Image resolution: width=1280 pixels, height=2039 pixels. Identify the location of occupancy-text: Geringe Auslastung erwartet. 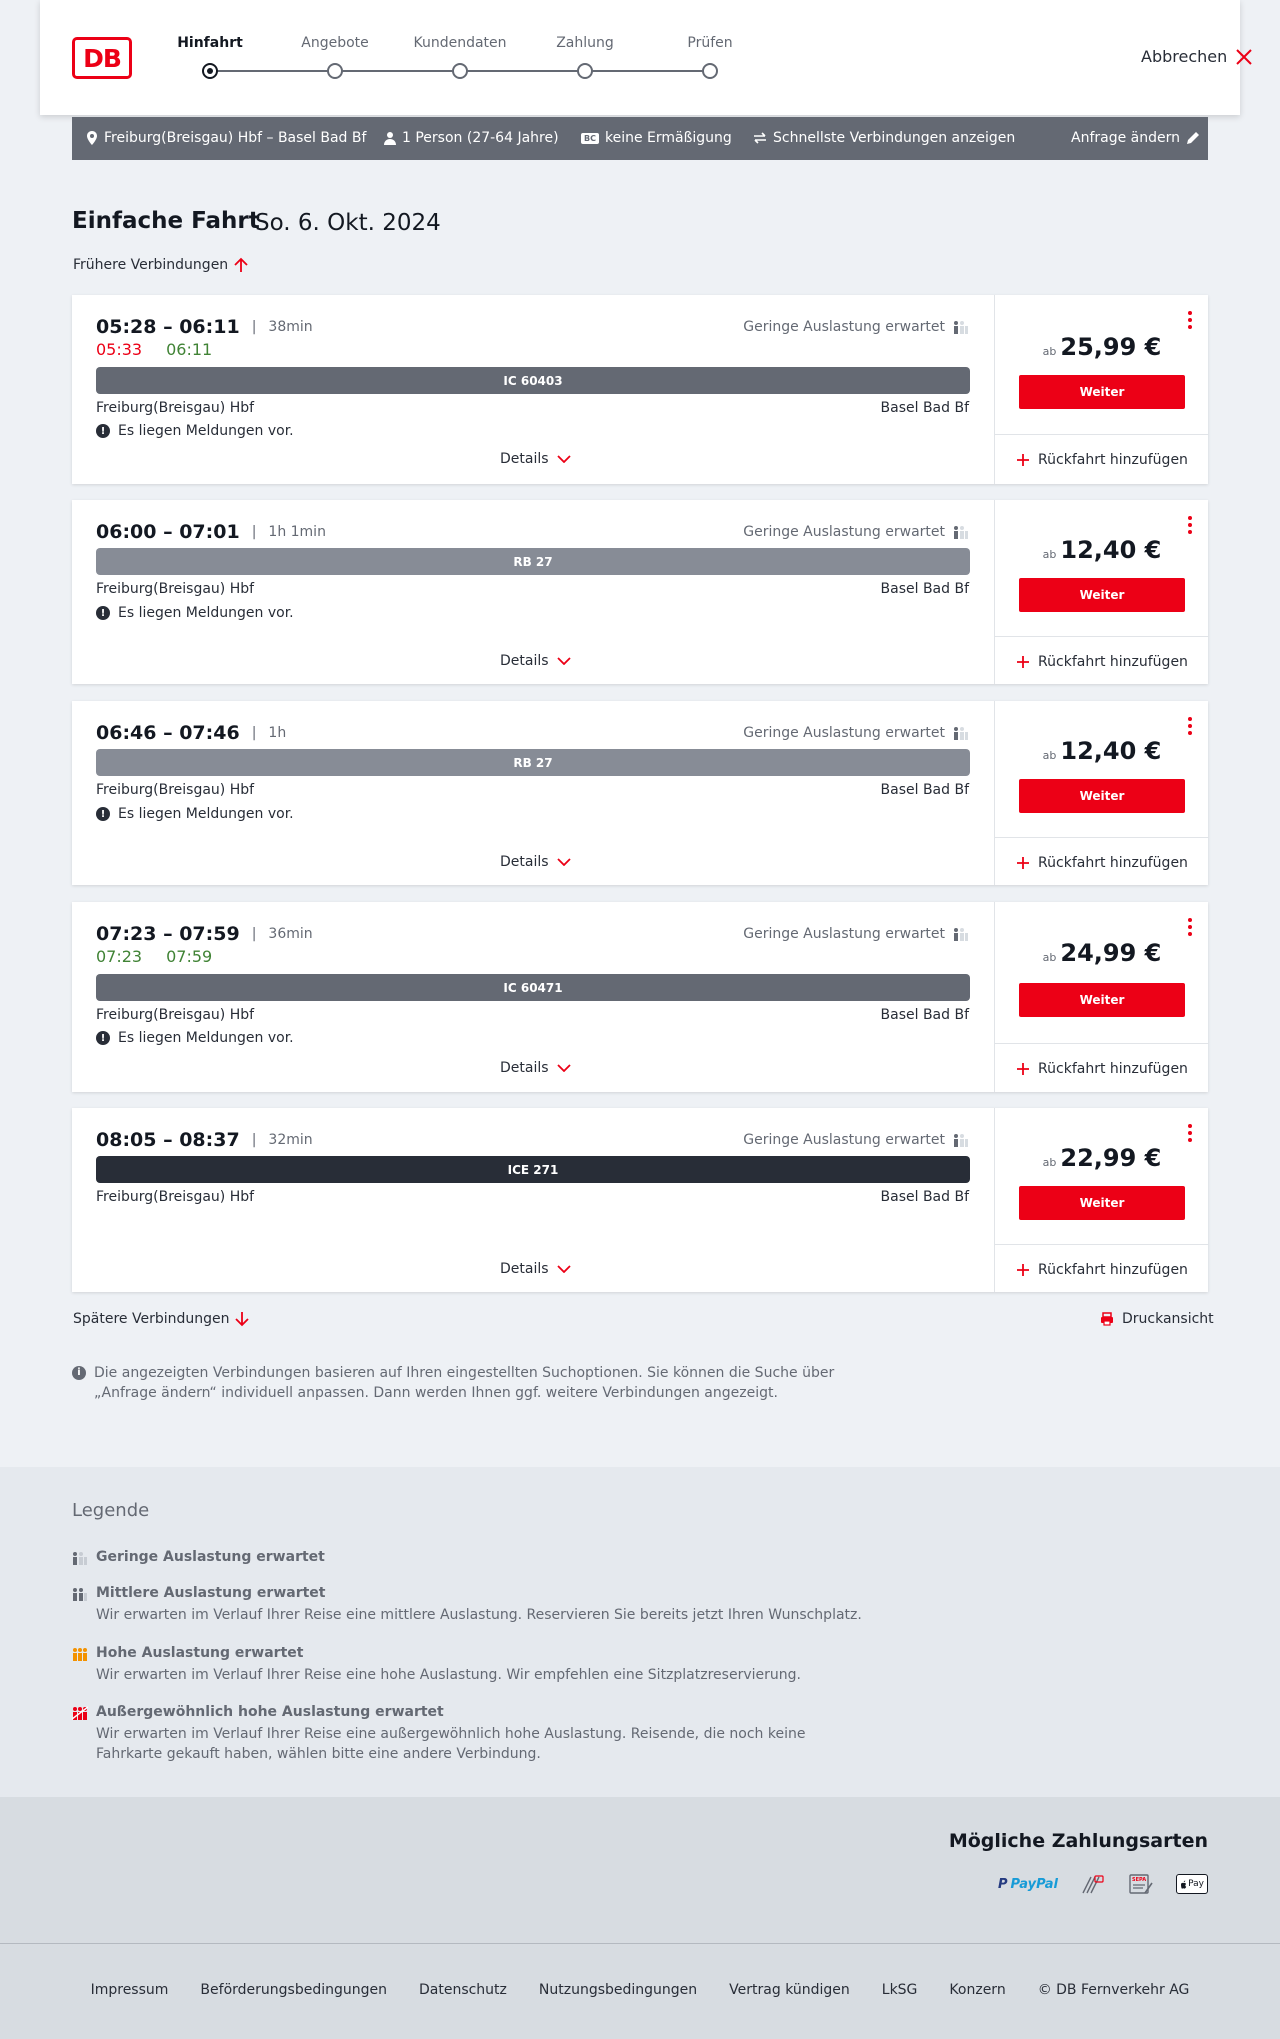
(844, 1140).